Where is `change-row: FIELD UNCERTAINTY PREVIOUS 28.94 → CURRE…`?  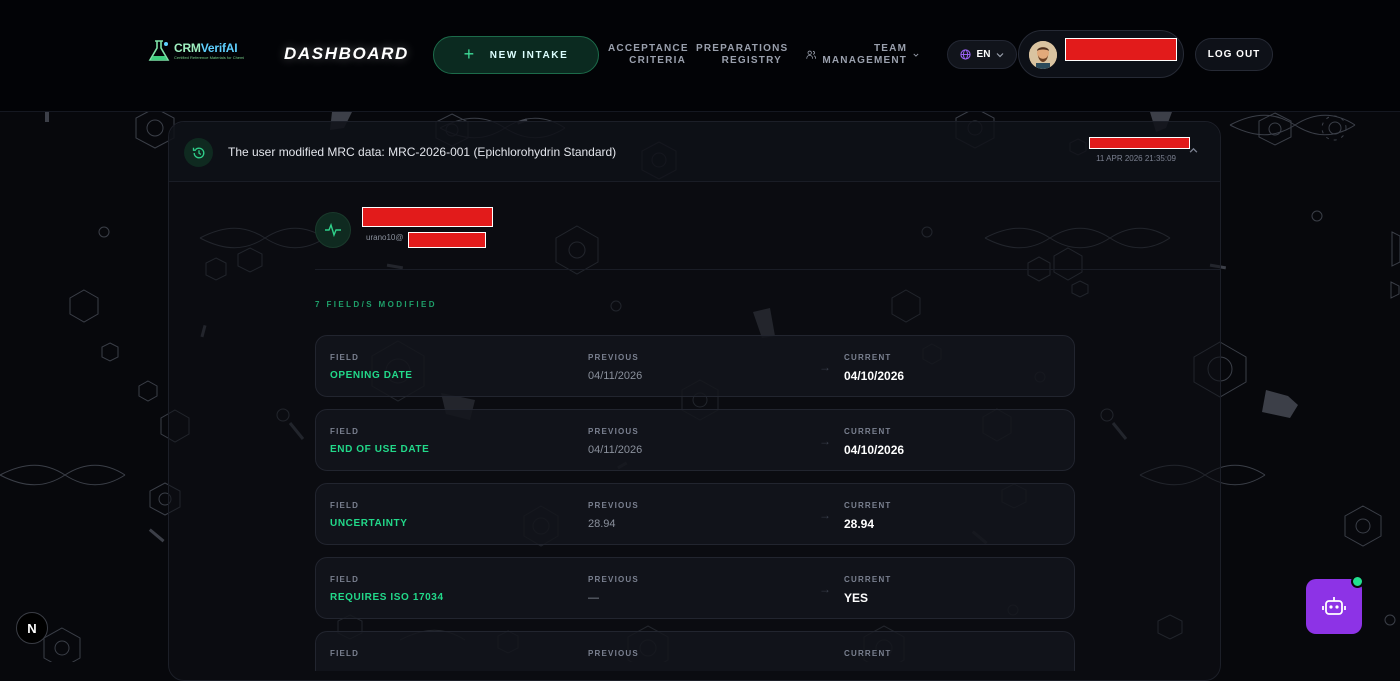
change-row: FIELD UNCERTAINTY PREVIOUS 28.94 → CURRE… is located at coordinates (695, 514).